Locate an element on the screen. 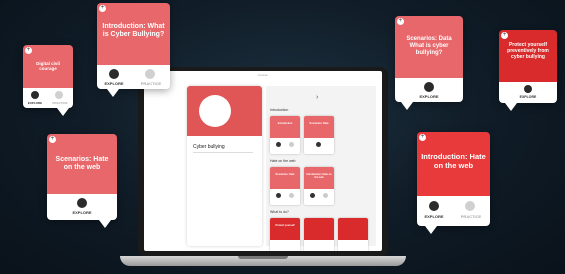  card-scenarios-hate: + Scenarios: Hate on the web EXPLORE is located at coordinates (82, 181).